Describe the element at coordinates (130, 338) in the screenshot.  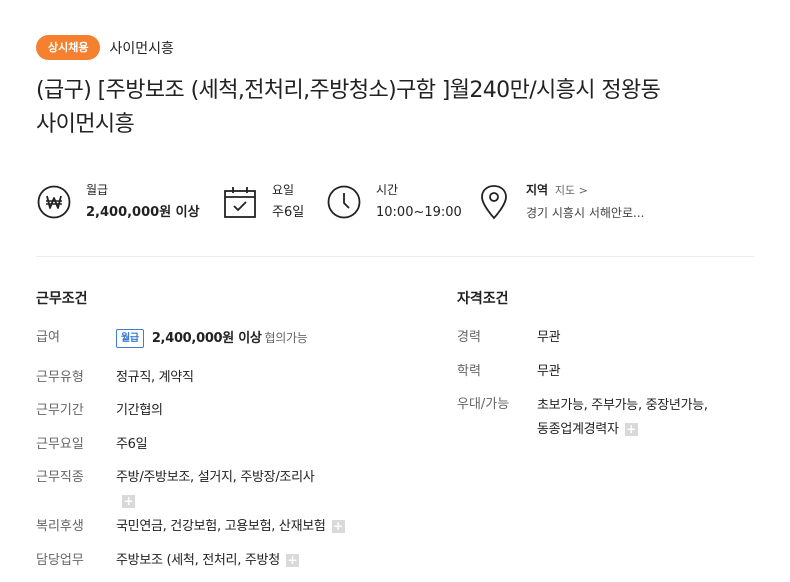
I see `salary-type-chip: 월급` at that location.